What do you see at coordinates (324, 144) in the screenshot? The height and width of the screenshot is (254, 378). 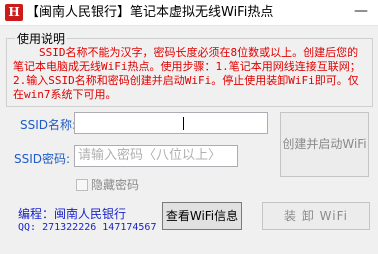 I see `create-start-wifi-button: 创建并启动WiFi` at bounding box center [324, 144].